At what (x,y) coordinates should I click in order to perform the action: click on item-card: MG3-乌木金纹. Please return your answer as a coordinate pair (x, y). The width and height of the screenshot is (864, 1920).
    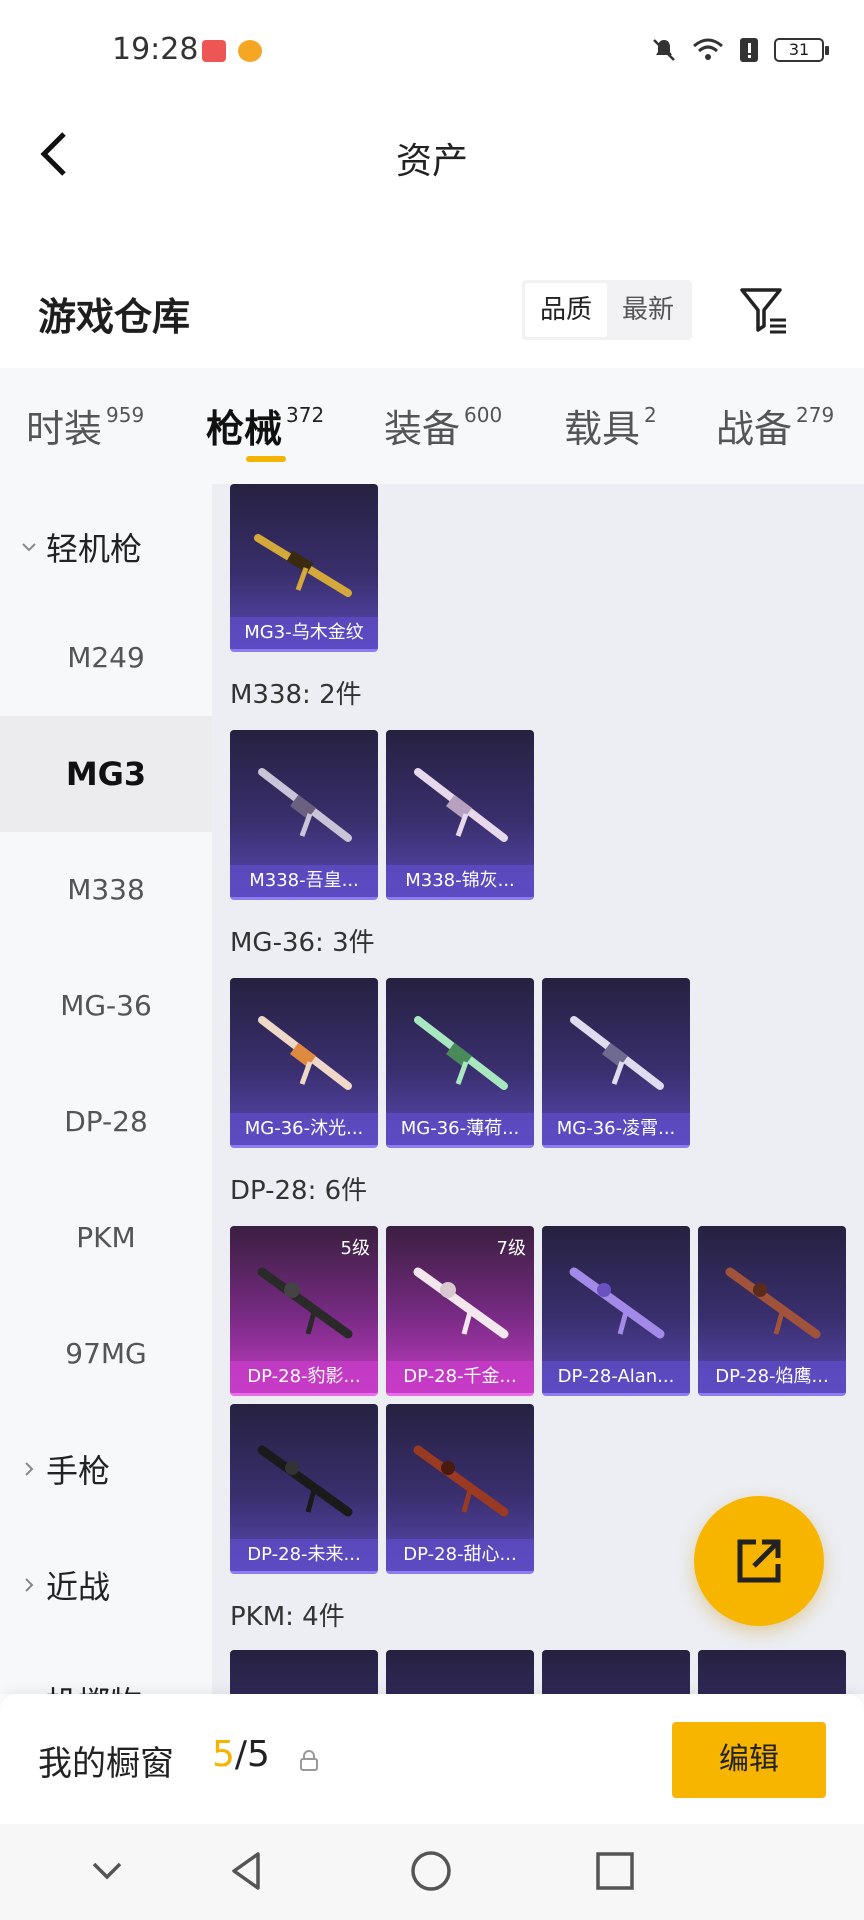
    Looking at the image, I should click on (304, 568).